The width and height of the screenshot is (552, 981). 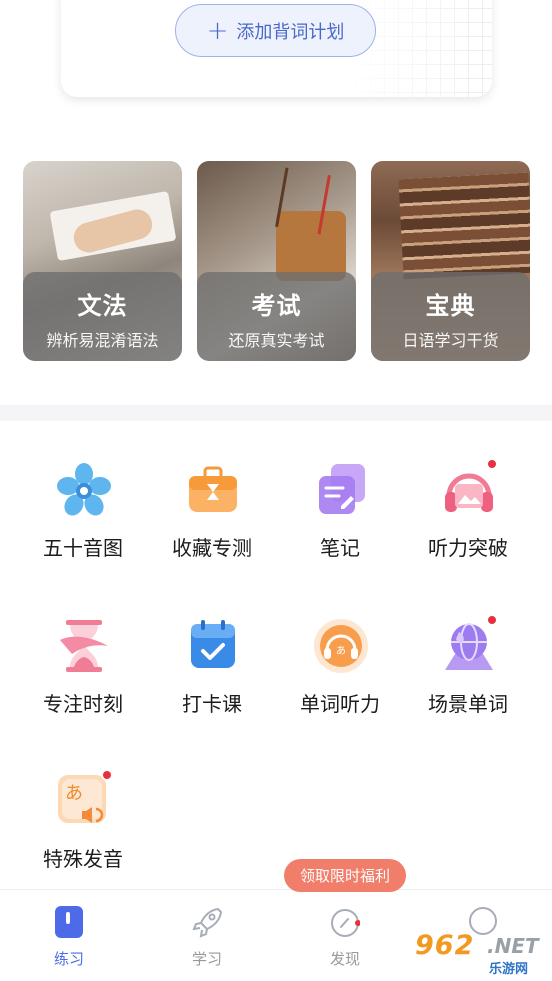 What do you see at coordinates (340, 522) in the screenshot?
I see `grid-item-notes: 笔记` at bounding box center [340, 522].